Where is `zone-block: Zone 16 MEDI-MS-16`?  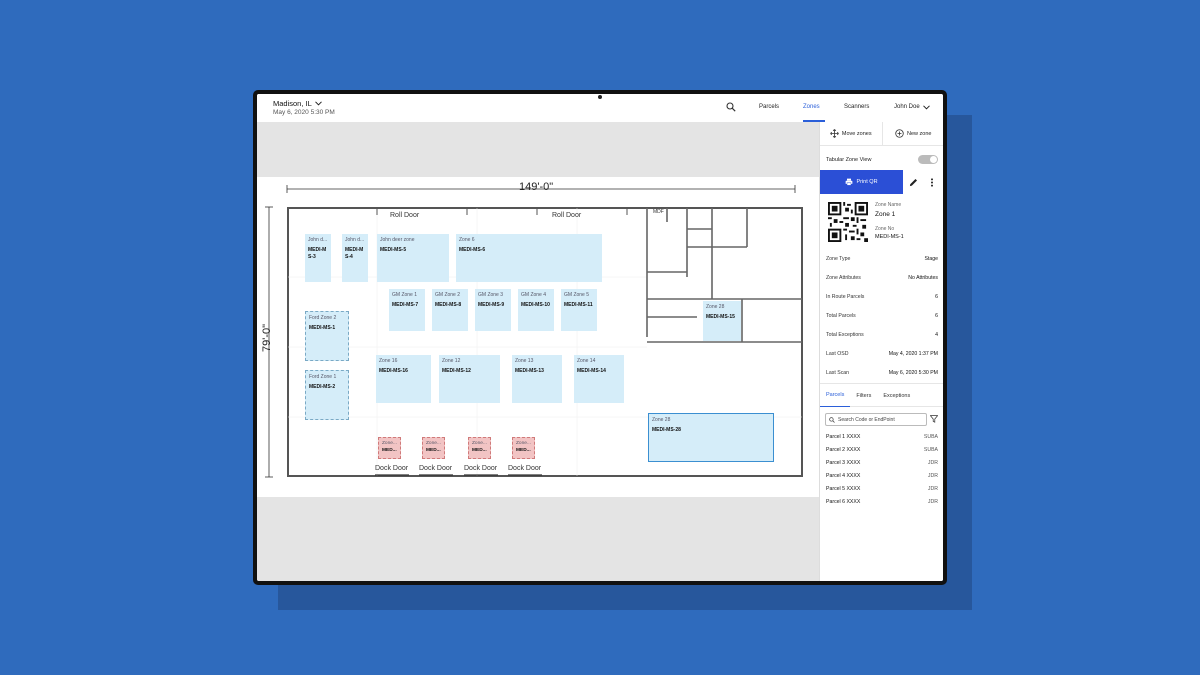 zone-block: Zone 16 MEDI-MS-16 is located at coordinates (403, 379).